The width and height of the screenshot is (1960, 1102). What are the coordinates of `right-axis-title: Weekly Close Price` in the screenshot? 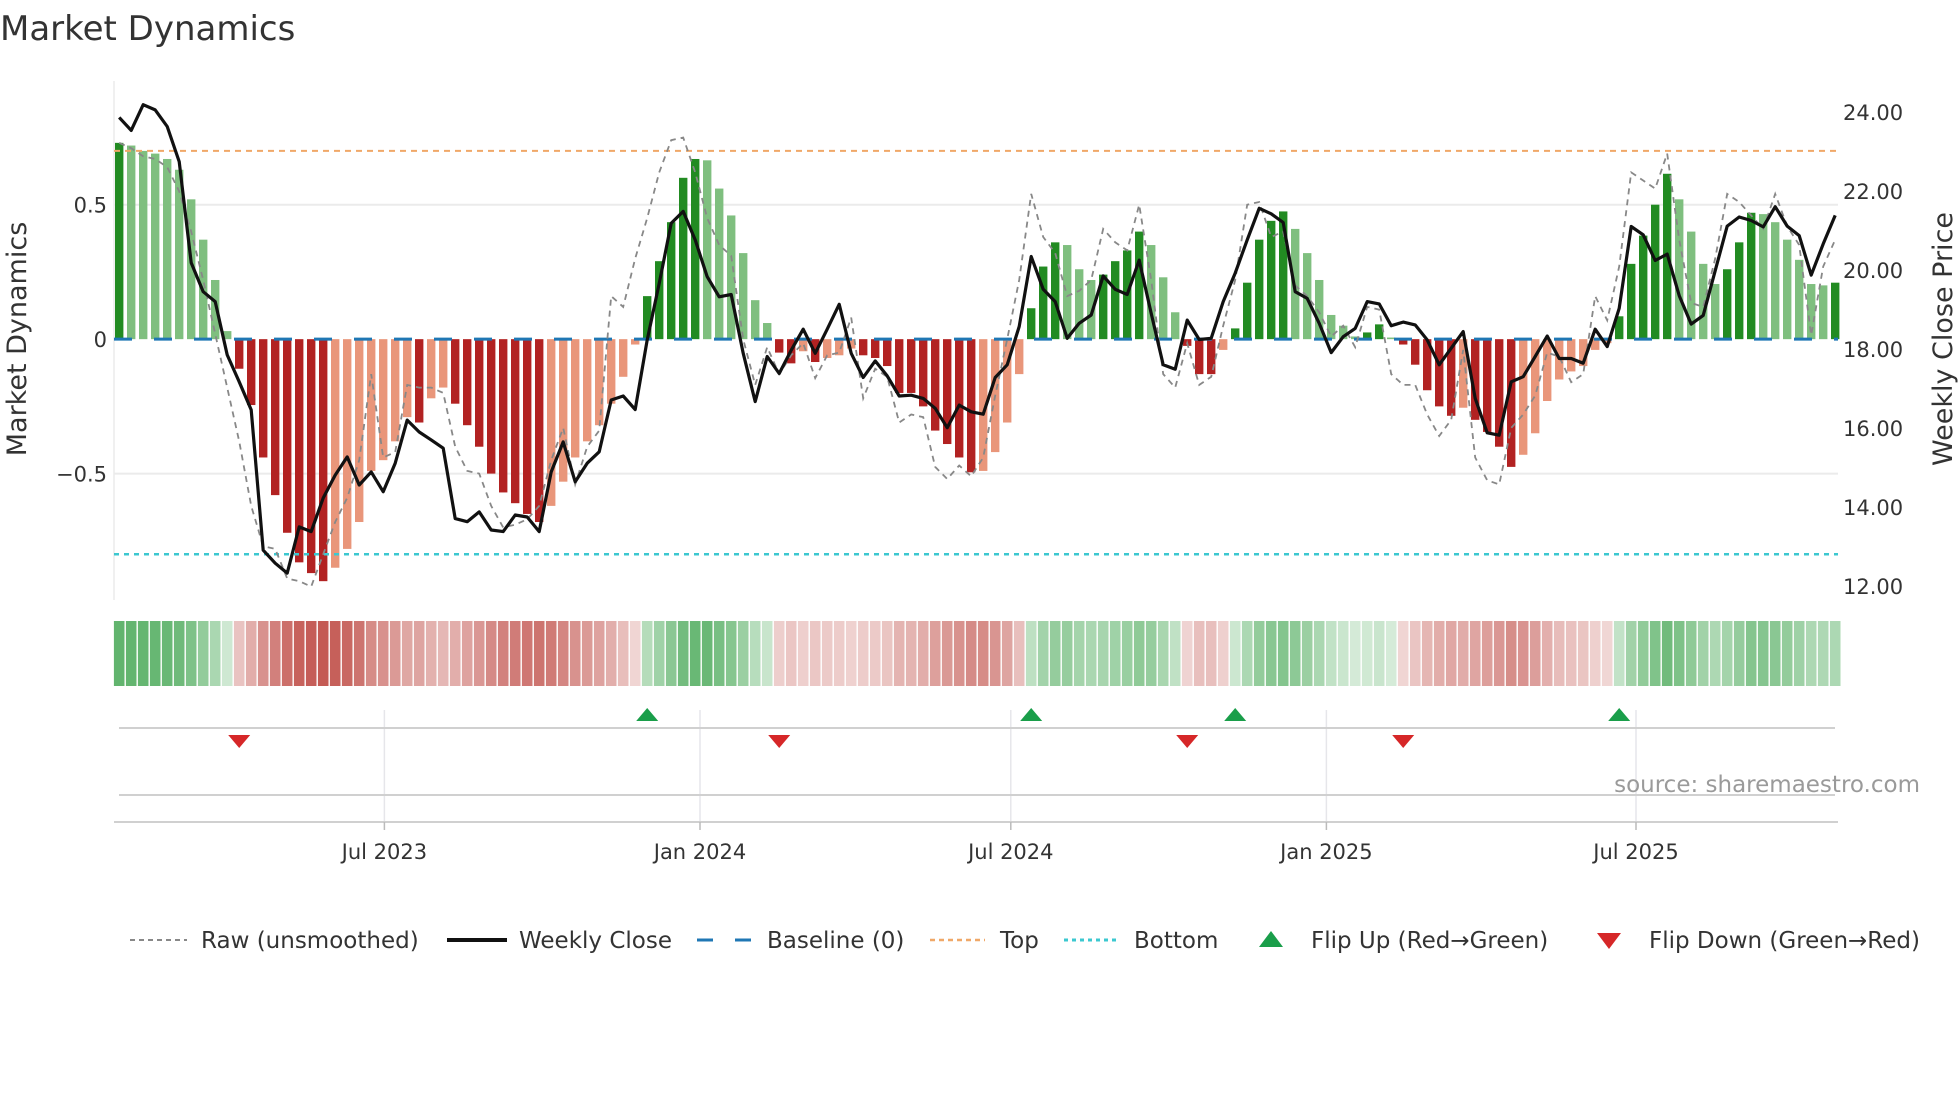 It's located at (1943, 339).